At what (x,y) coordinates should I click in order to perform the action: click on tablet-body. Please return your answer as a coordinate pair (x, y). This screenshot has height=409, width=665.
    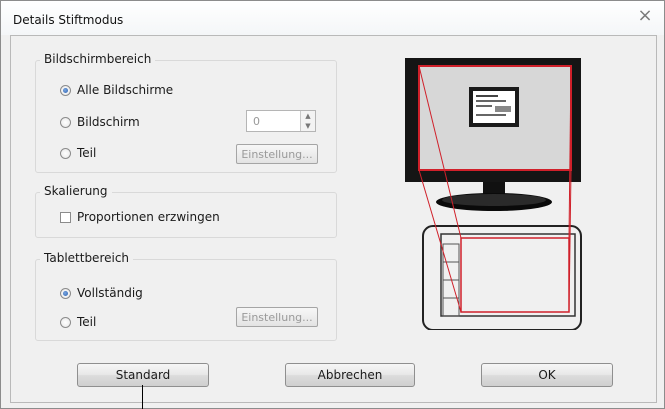
    Looking at the image, I should click on (502, 277).